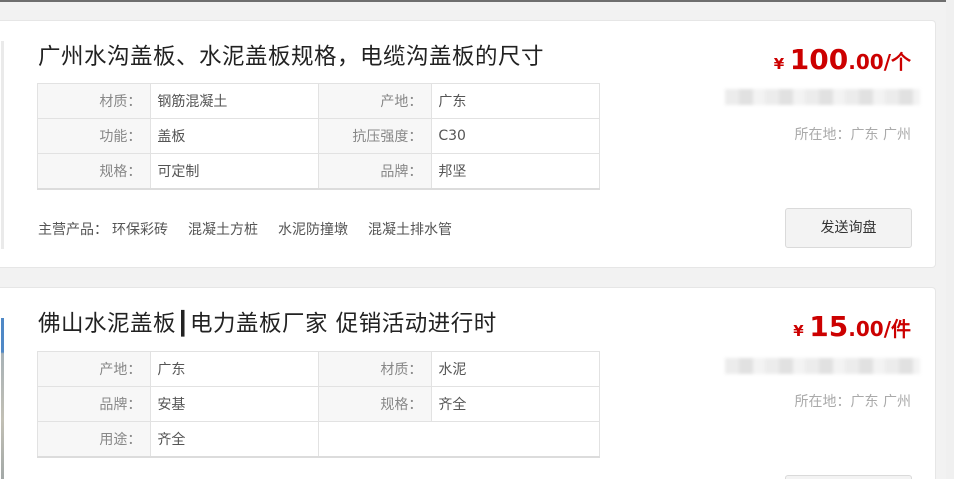 The height and width of the screenshot is (479, 954). I want to click on price: ¥ 15.00/件, so click(852, 326).